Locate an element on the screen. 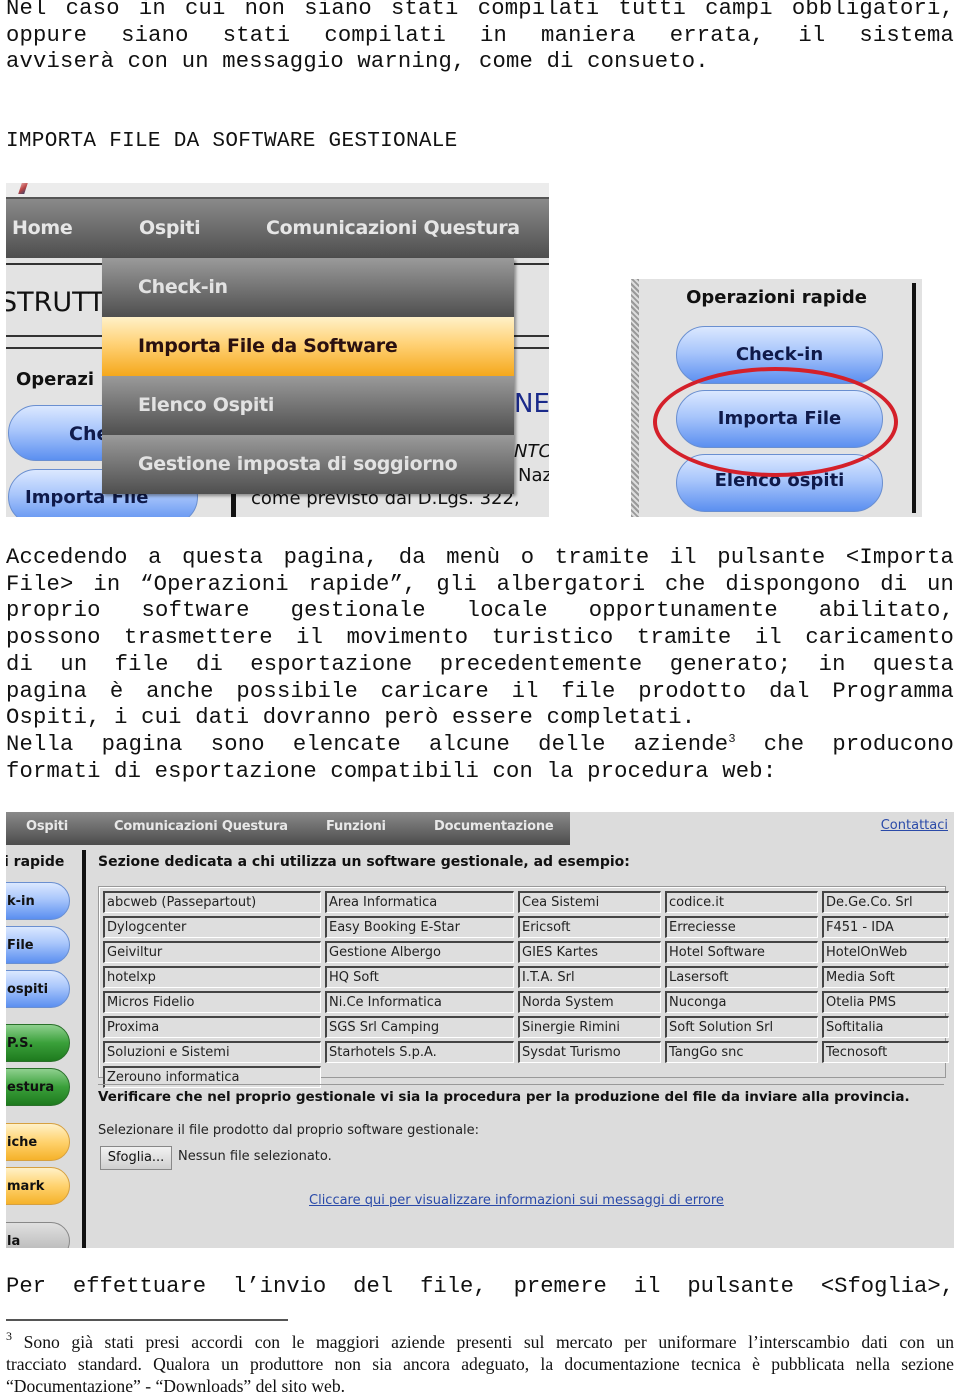 This screenshot has height=1398, width=960. menu-item-importa-file: Importa File da Software Gestionale is located at coordinates (308, 366).